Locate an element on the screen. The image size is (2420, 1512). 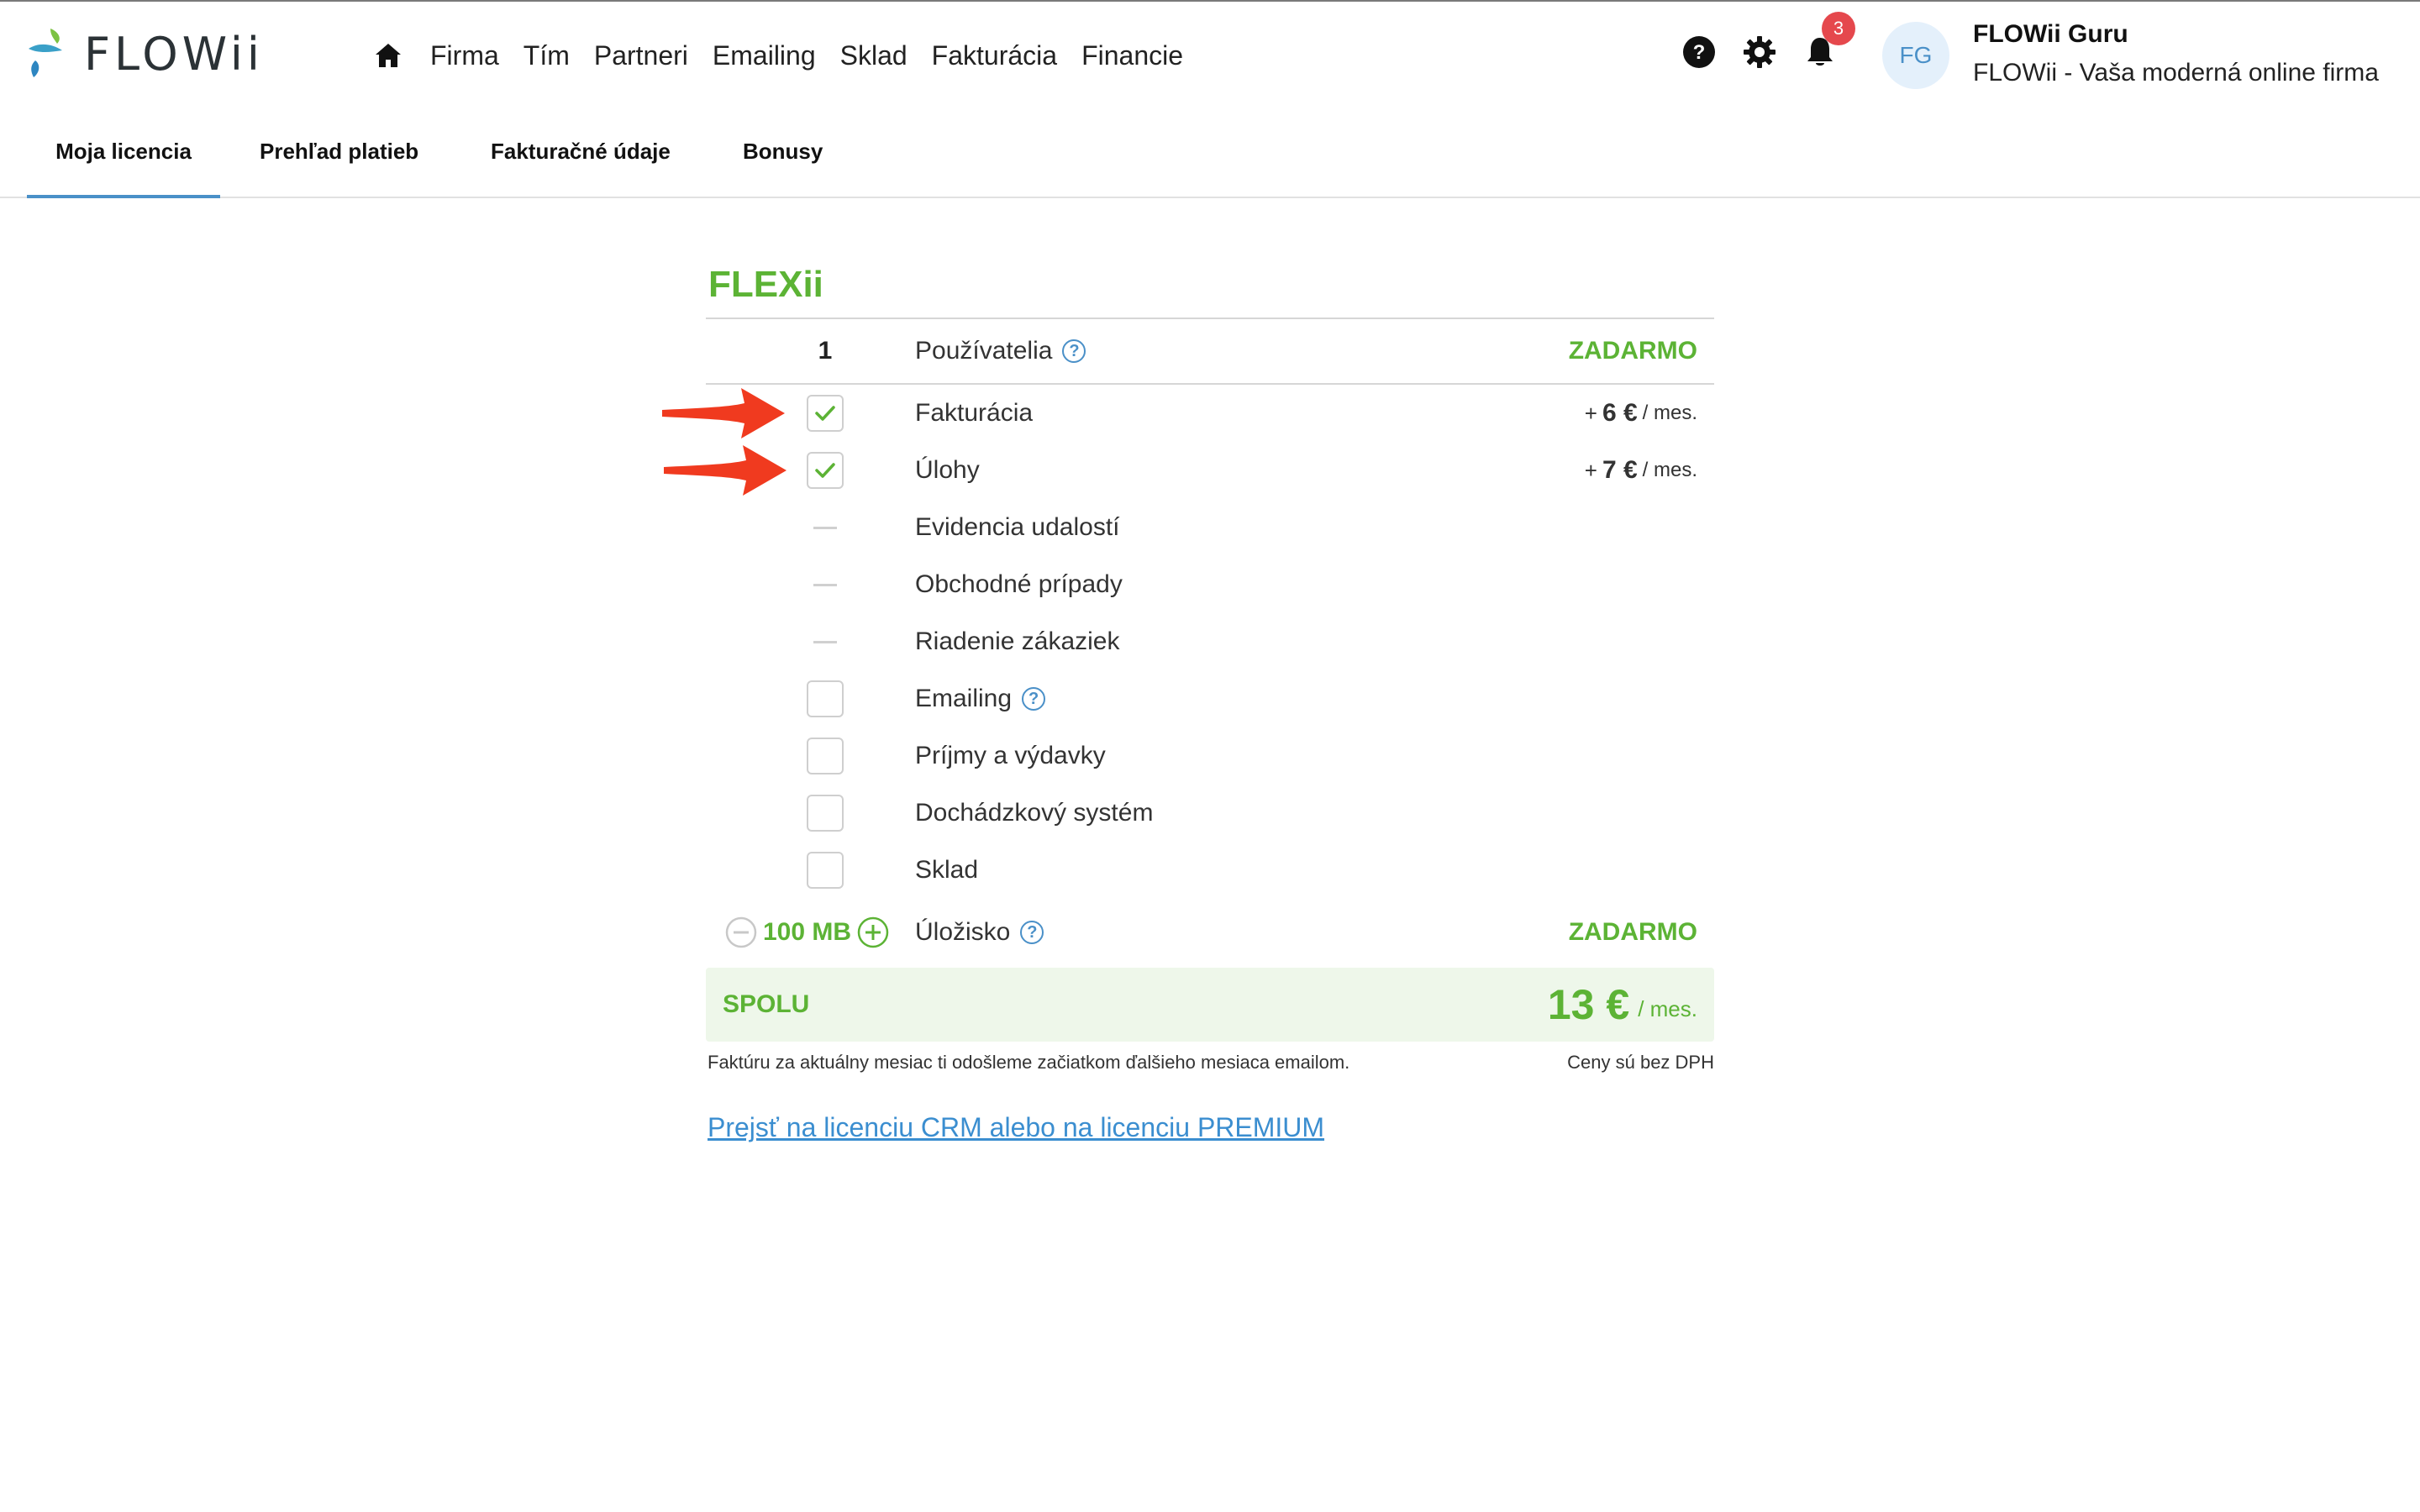
module-label: Úlohy is located at coordinates (947, 470).